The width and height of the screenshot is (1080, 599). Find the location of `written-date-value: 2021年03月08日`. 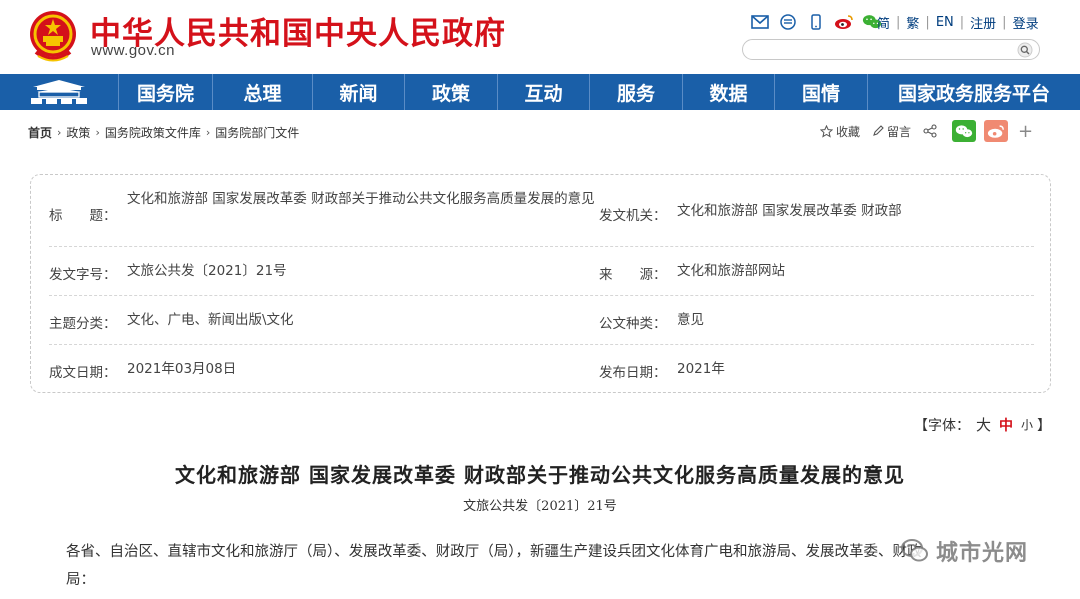

written-date-value: 2021年03月08日 is located at coordinates (182, 369).